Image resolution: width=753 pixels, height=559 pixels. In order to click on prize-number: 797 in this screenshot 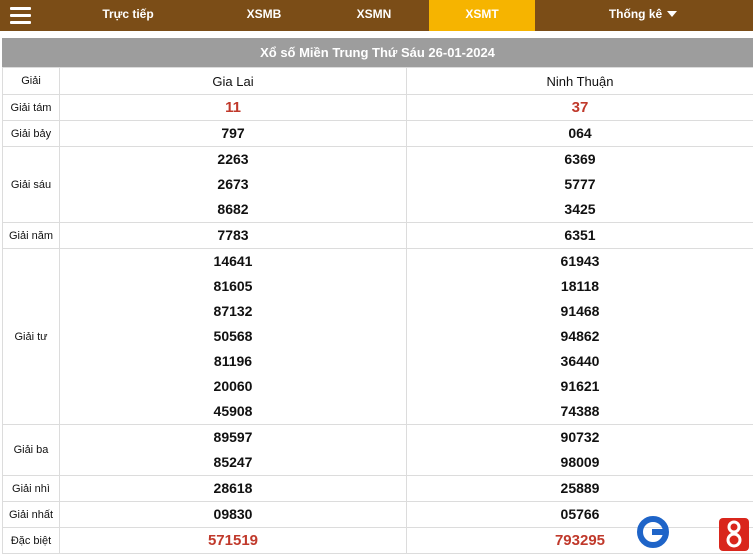, I will do `click(233, 133)`.